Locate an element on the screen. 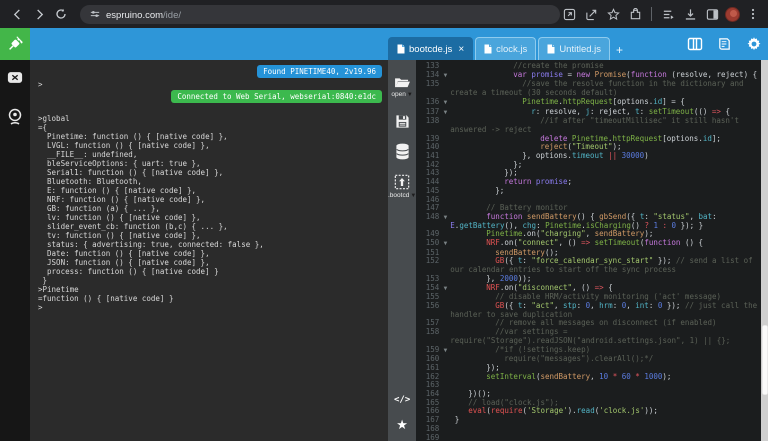 The height and width of the screenshot is (441, 768). chevron-down-icon: ▼ is located at coordinates (409, 94).